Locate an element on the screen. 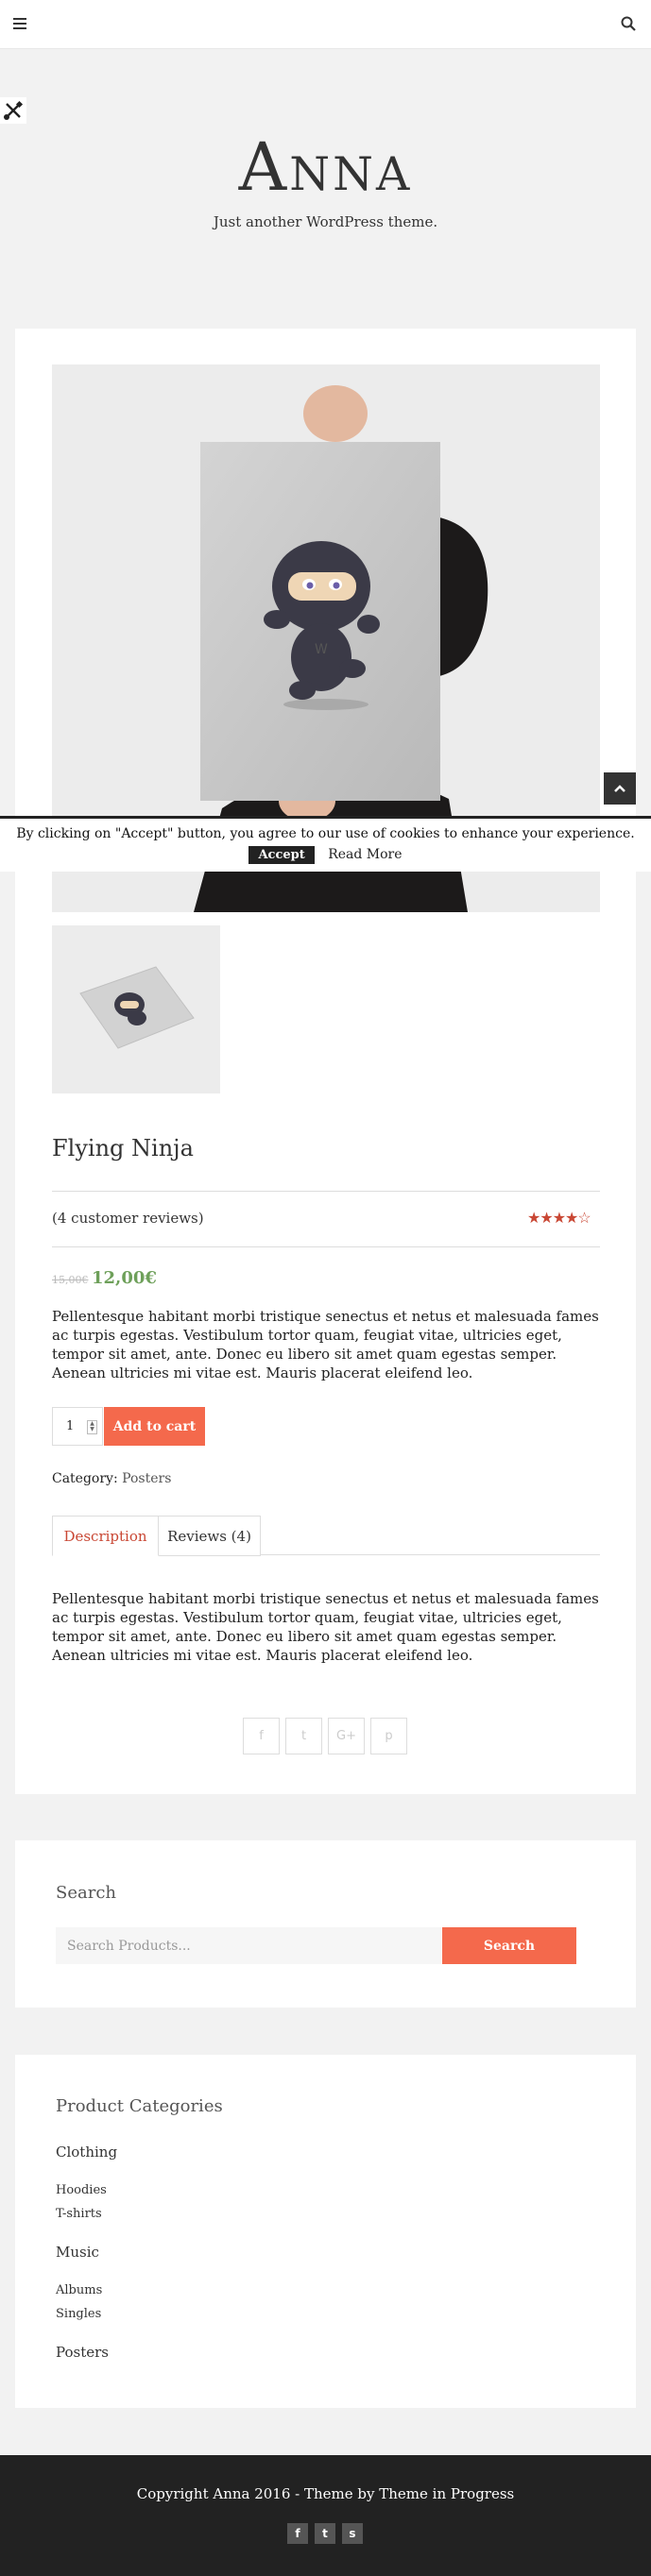 This screenshot has height=2576, width=651. tab-description: Description is located at coordinates (105, 1536).